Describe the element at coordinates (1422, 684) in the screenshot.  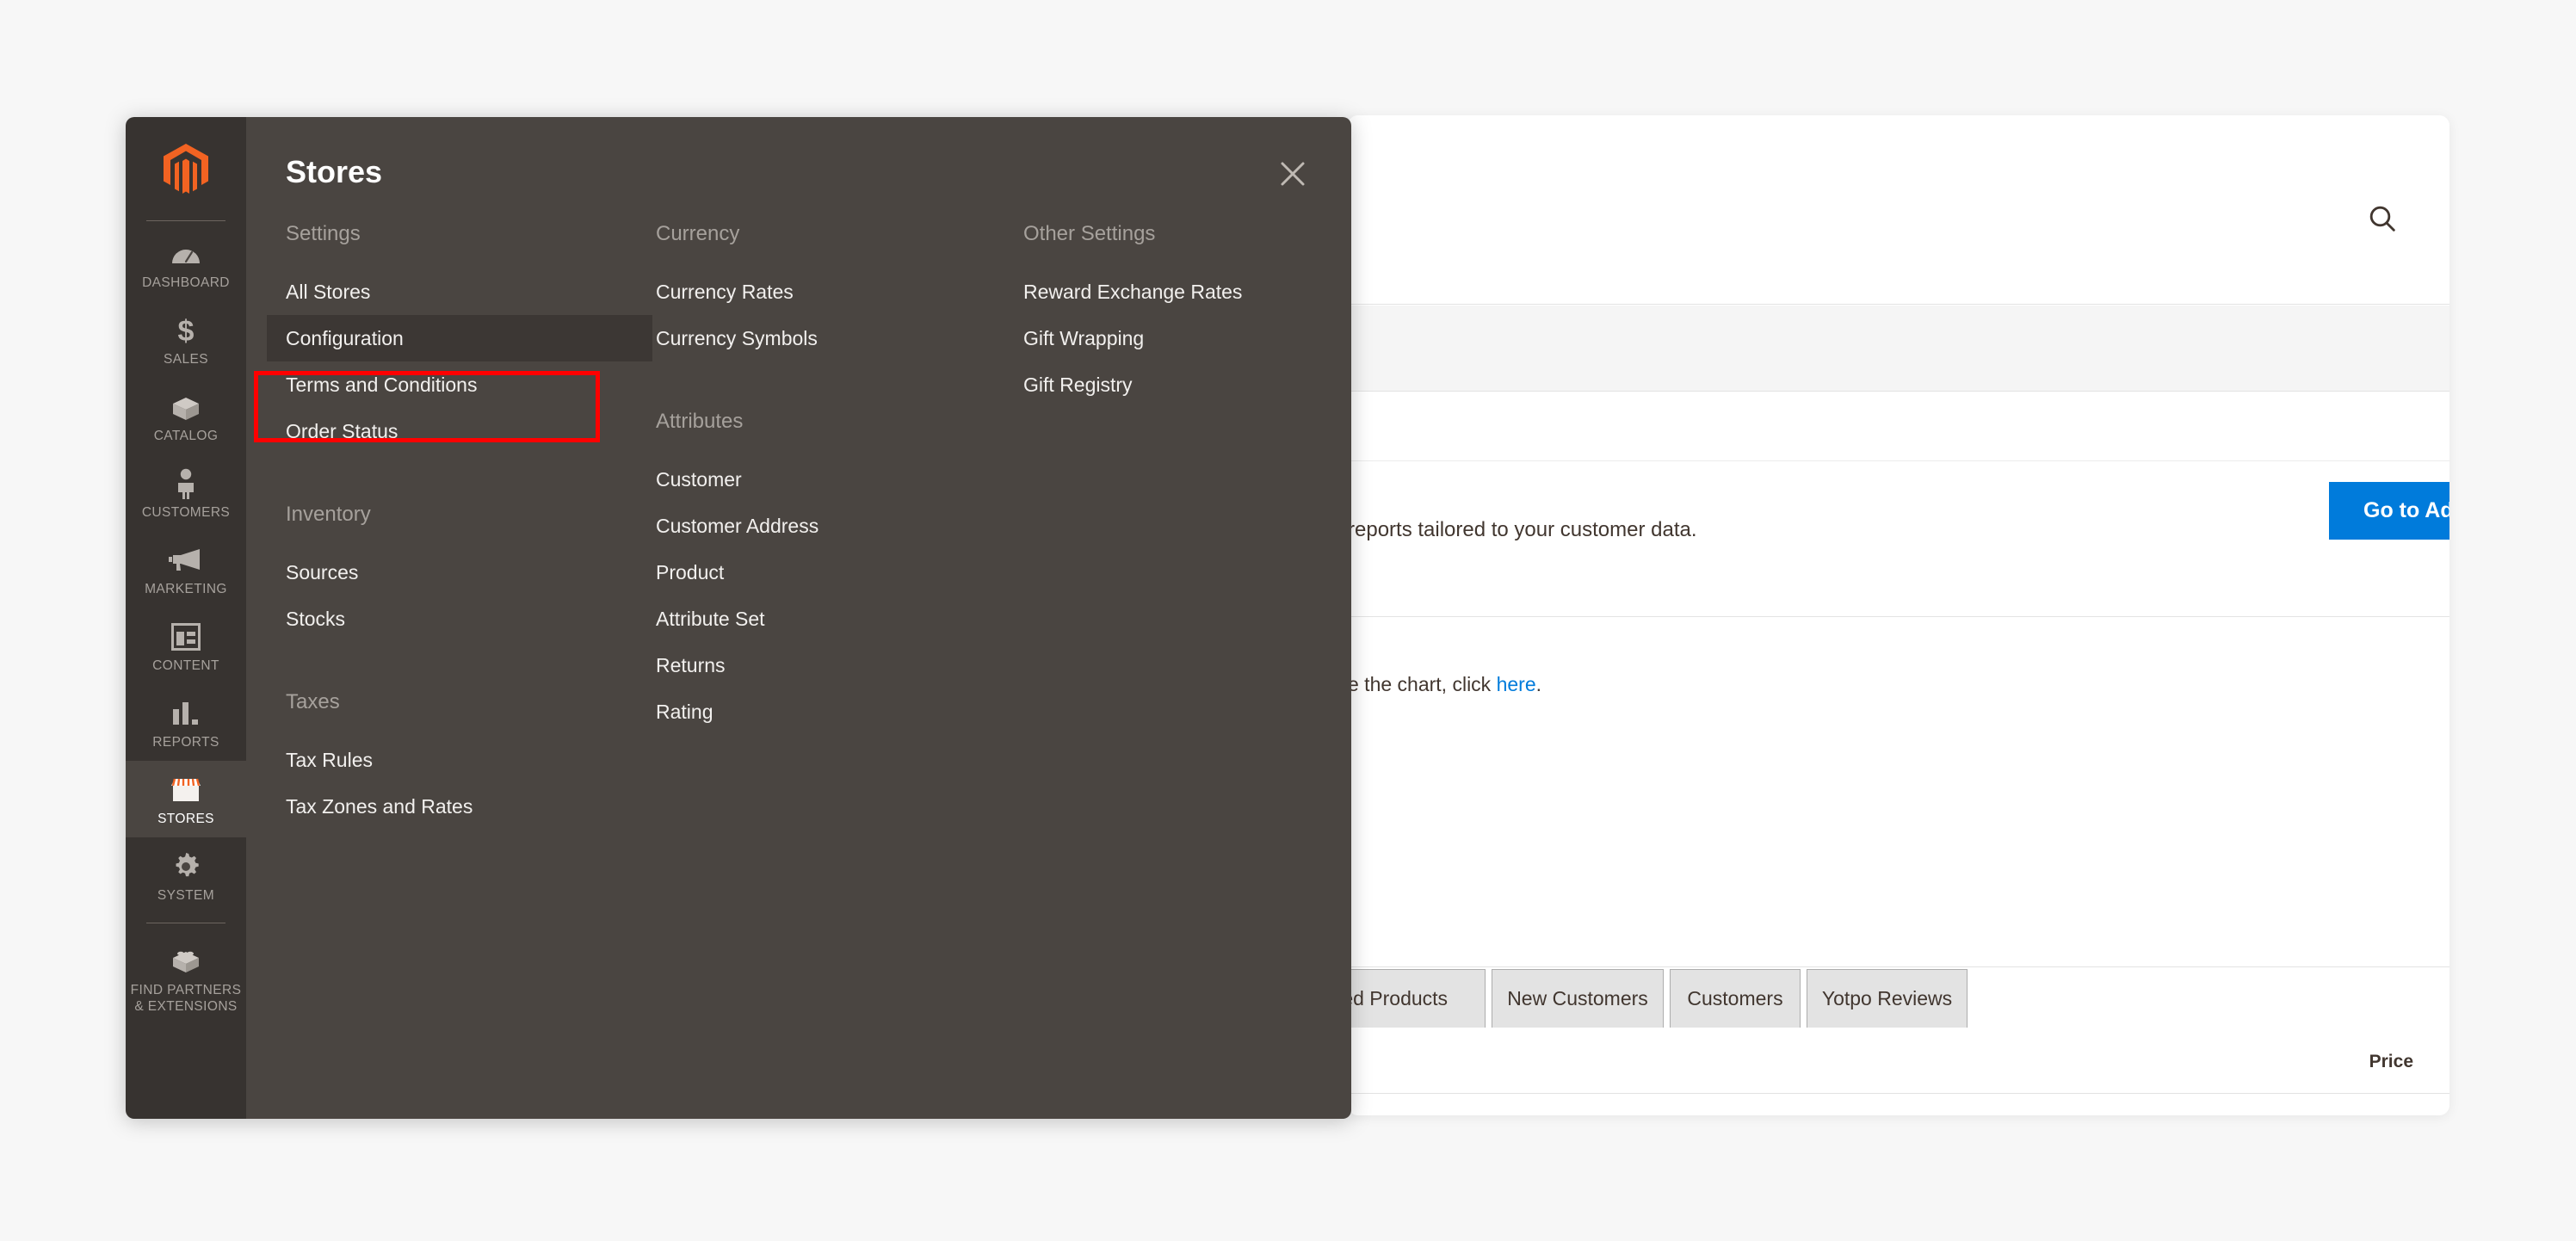
I see `chart-note-prefix: e the chart, click` at that location.